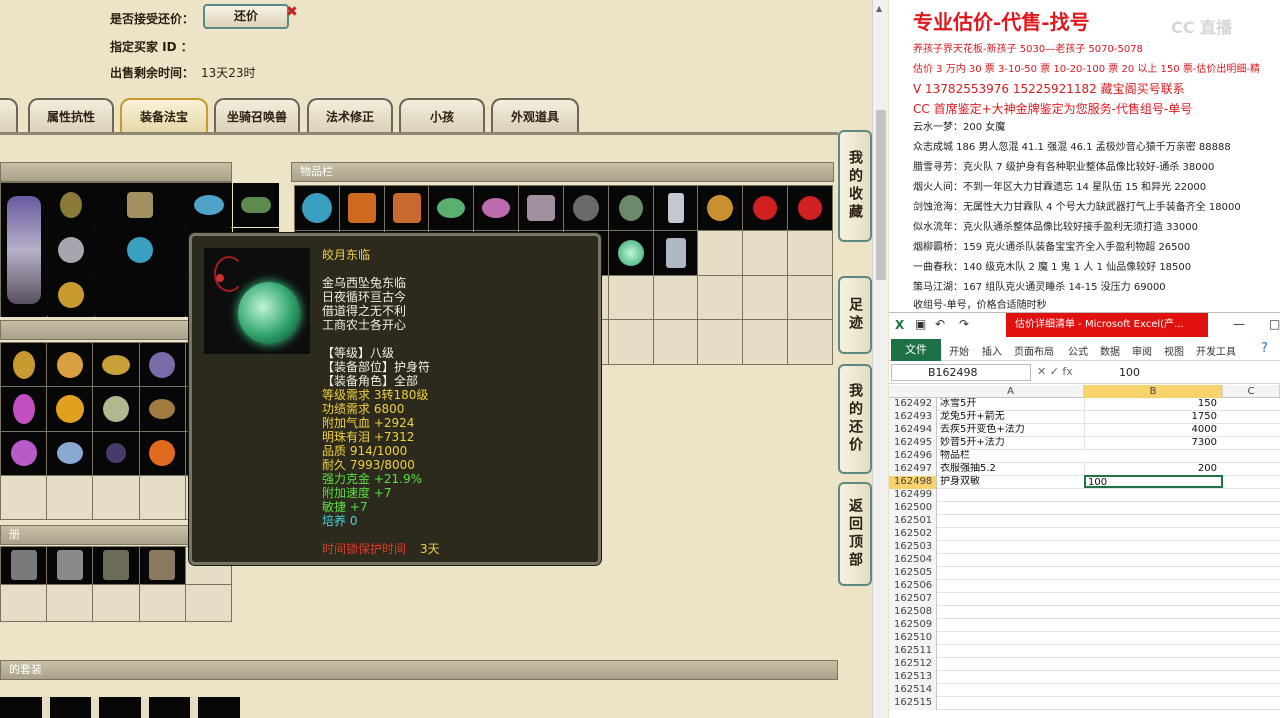 The height and width of the screenshot is (718, 1280). What do you see at coordinates (881, 195) in the screenshot?
I see `scroll-thumb` at bounding box center [881, 195].